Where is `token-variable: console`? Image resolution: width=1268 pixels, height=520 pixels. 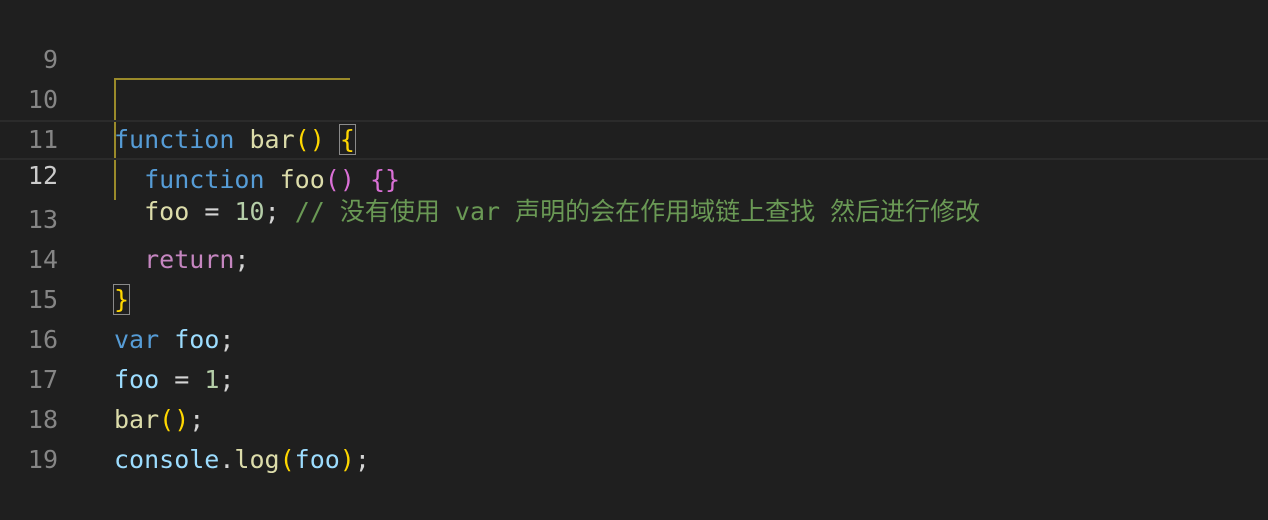 token-variable: console is located at coordinates (167, 459).